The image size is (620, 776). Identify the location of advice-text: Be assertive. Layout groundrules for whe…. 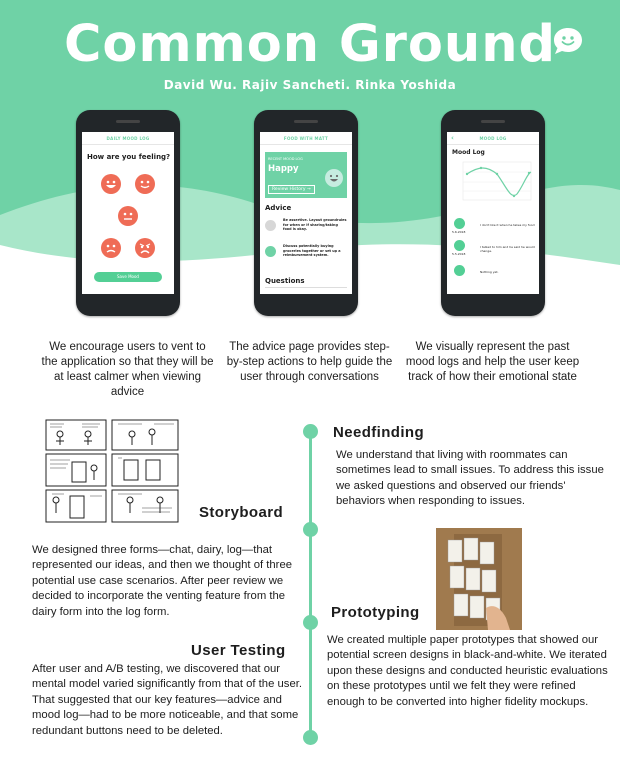
(315, 225).